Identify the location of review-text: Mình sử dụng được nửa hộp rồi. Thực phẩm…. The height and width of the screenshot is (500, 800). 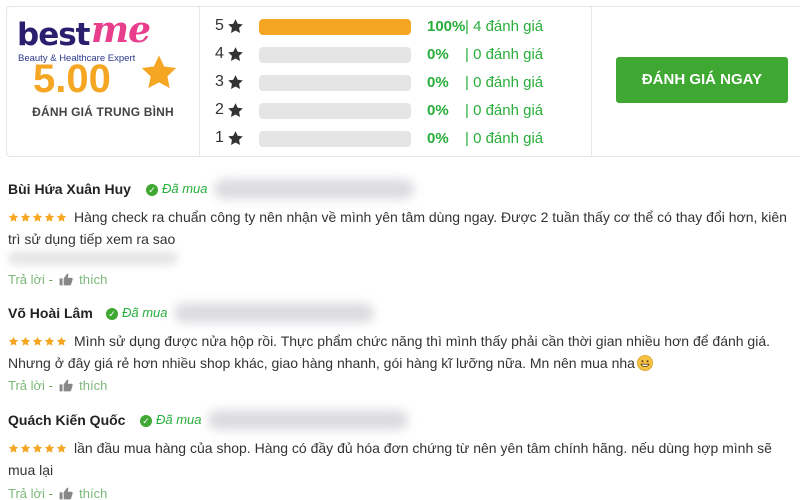
(403, 352).